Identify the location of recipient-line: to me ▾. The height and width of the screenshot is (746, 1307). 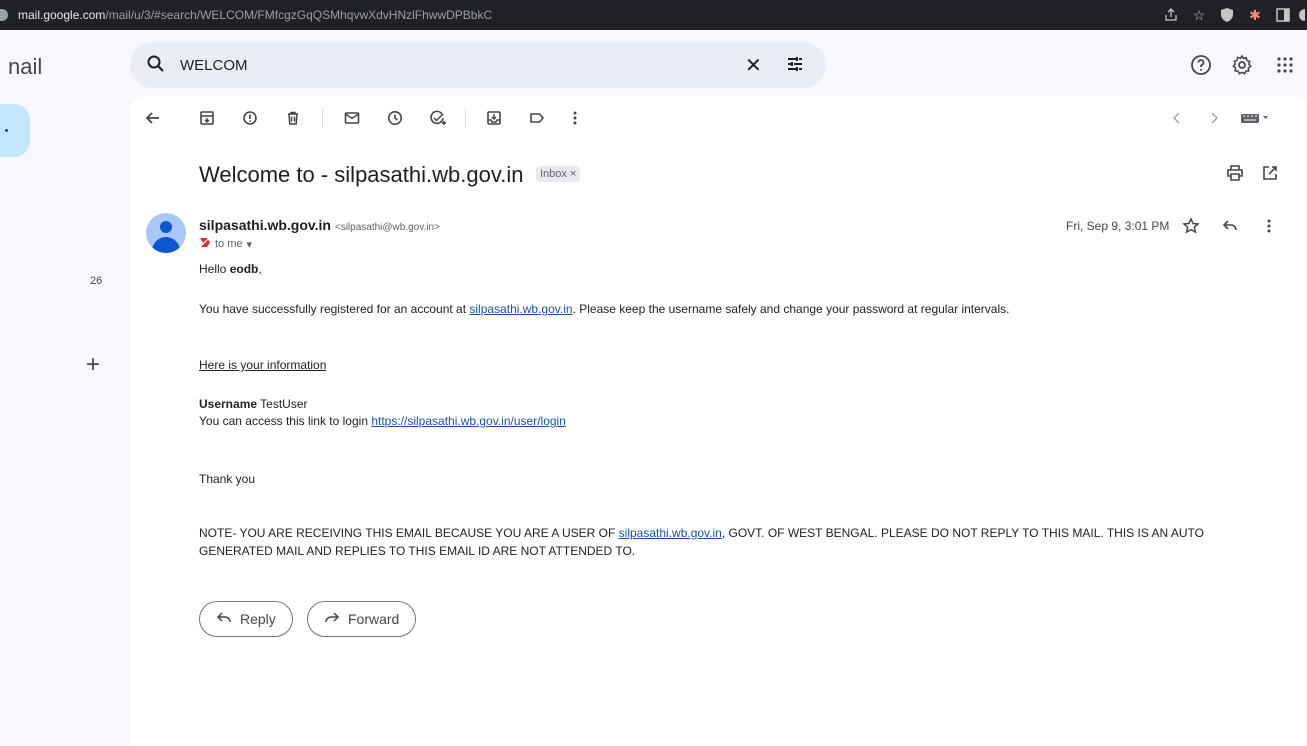
(225, 244).